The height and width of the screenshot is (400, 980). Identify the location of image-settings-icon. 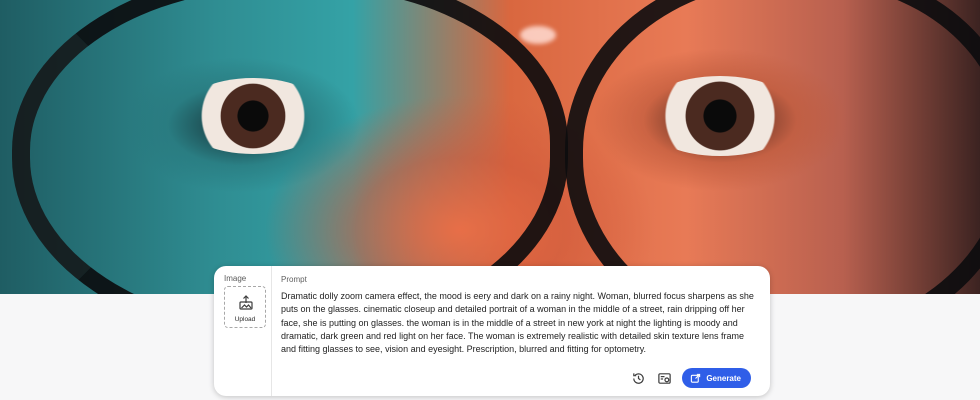
(664, 378).